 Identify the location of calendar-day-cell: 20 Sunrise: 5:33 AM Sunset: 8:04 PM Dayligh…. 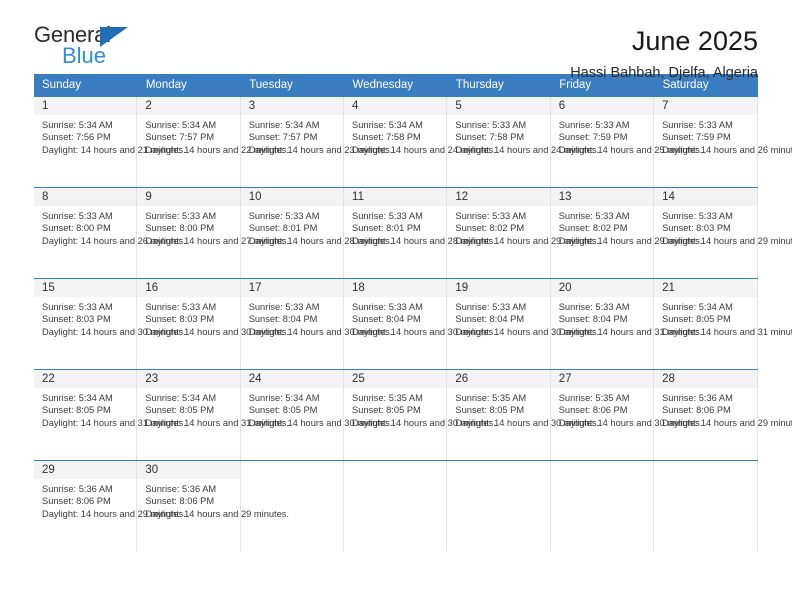
(626, 324).